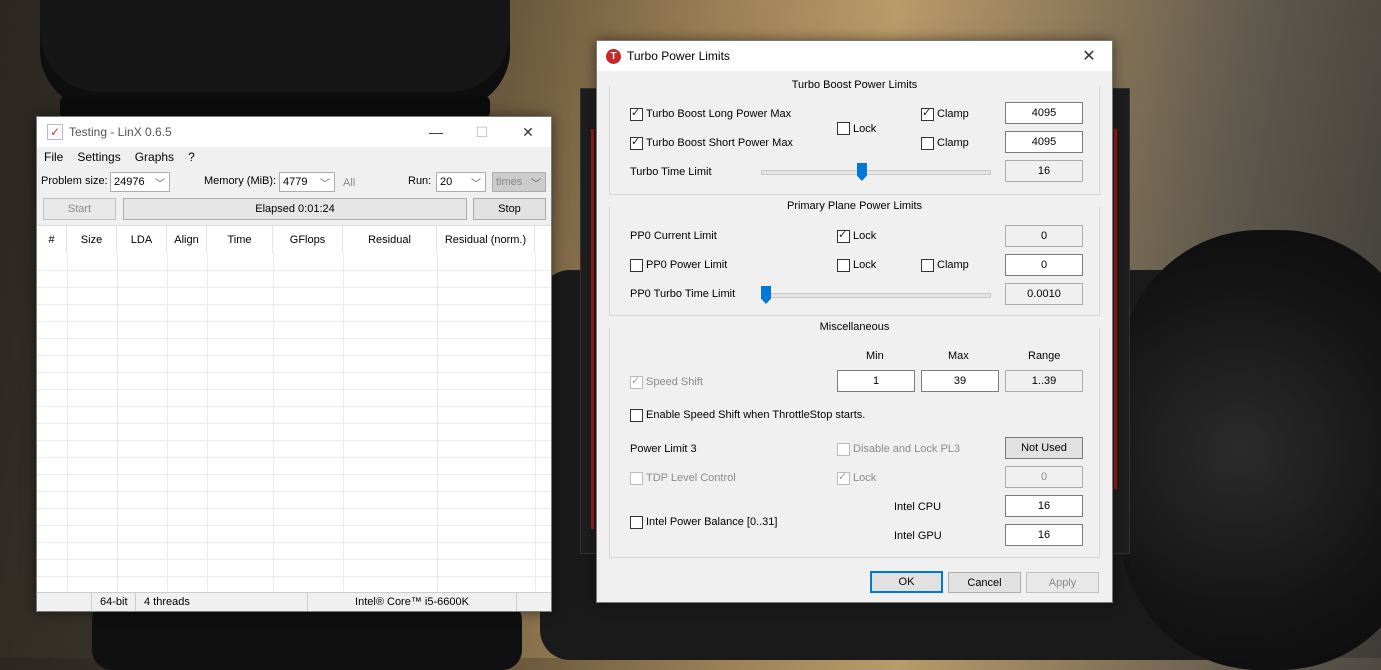 This screenshot has width=1381, height=670. I want to click on short-power-input: 4095, so click(1044, 142).